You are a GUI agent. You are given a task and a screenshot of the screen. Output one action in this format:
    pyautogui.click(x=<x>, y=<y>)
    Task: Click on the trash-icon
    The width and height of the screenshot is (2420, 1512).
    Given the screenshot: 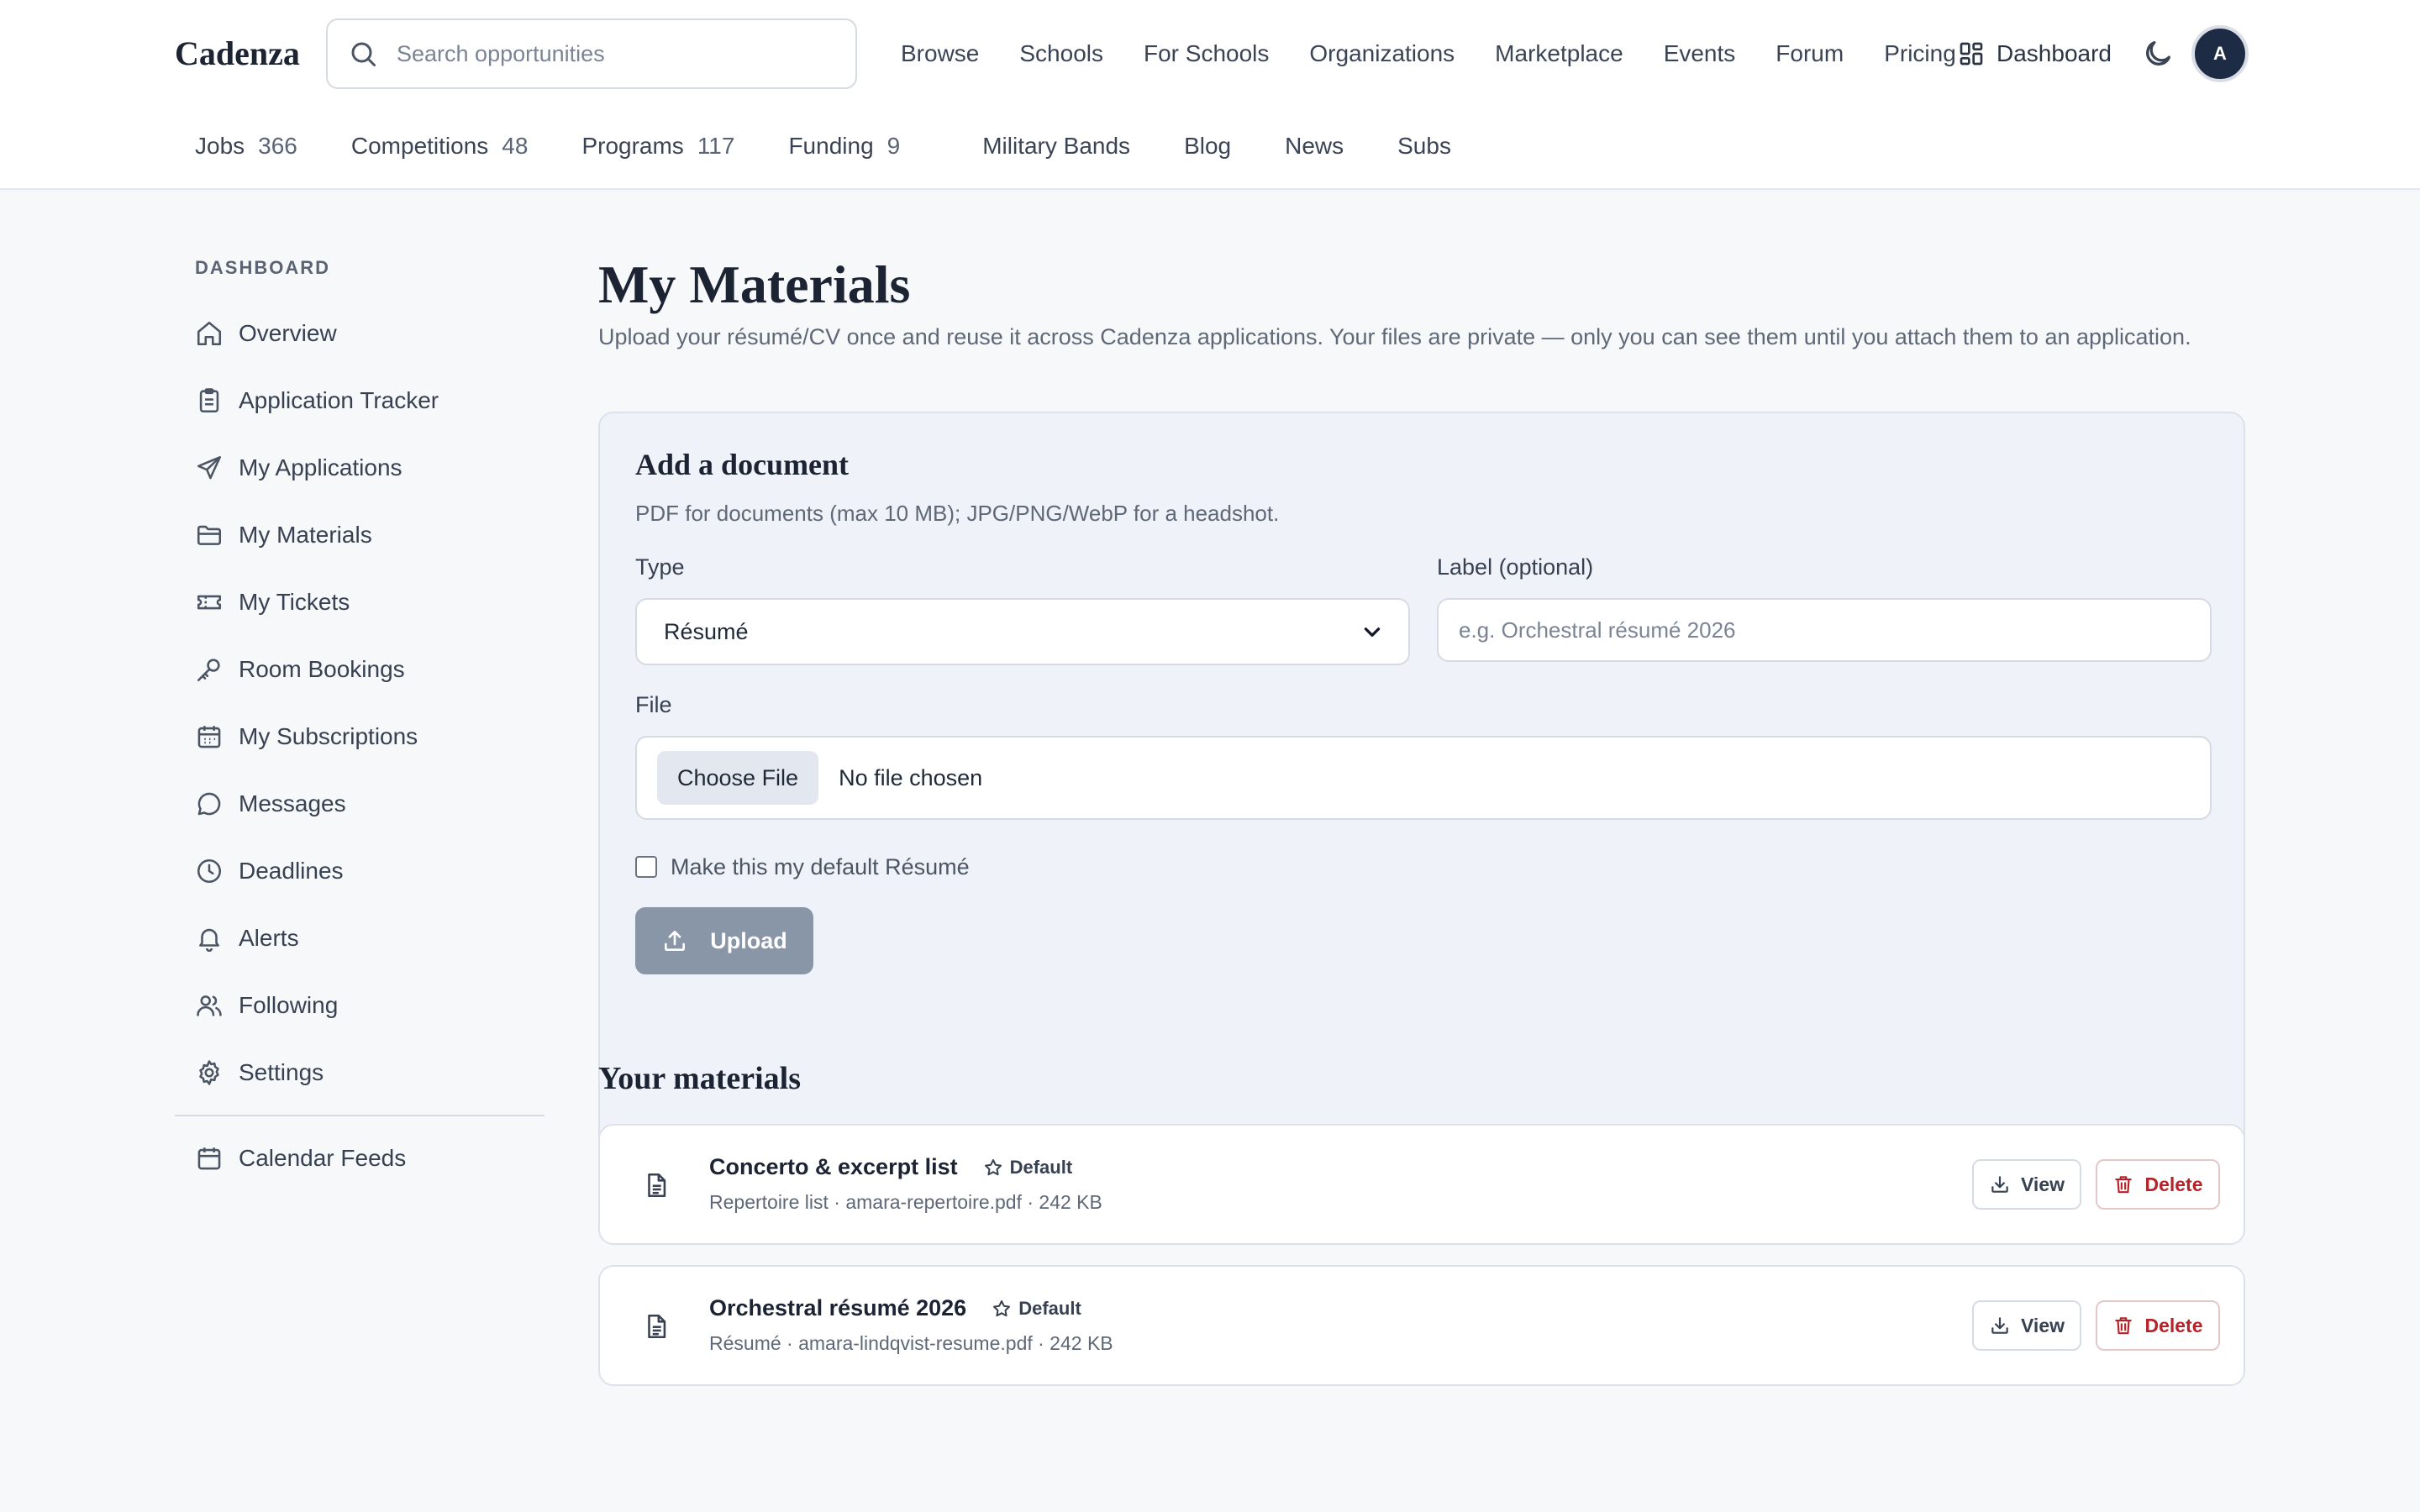 What is the action you would take?
    pyautogui.click(x=2123, y=1184)
    